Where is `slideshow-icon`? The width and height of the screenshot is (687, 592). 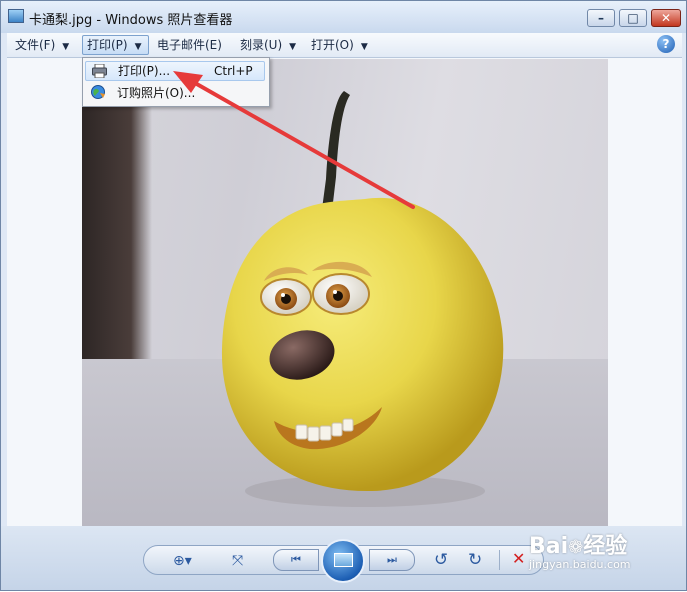
slideshow-icon is located at coordinates (343, 560).